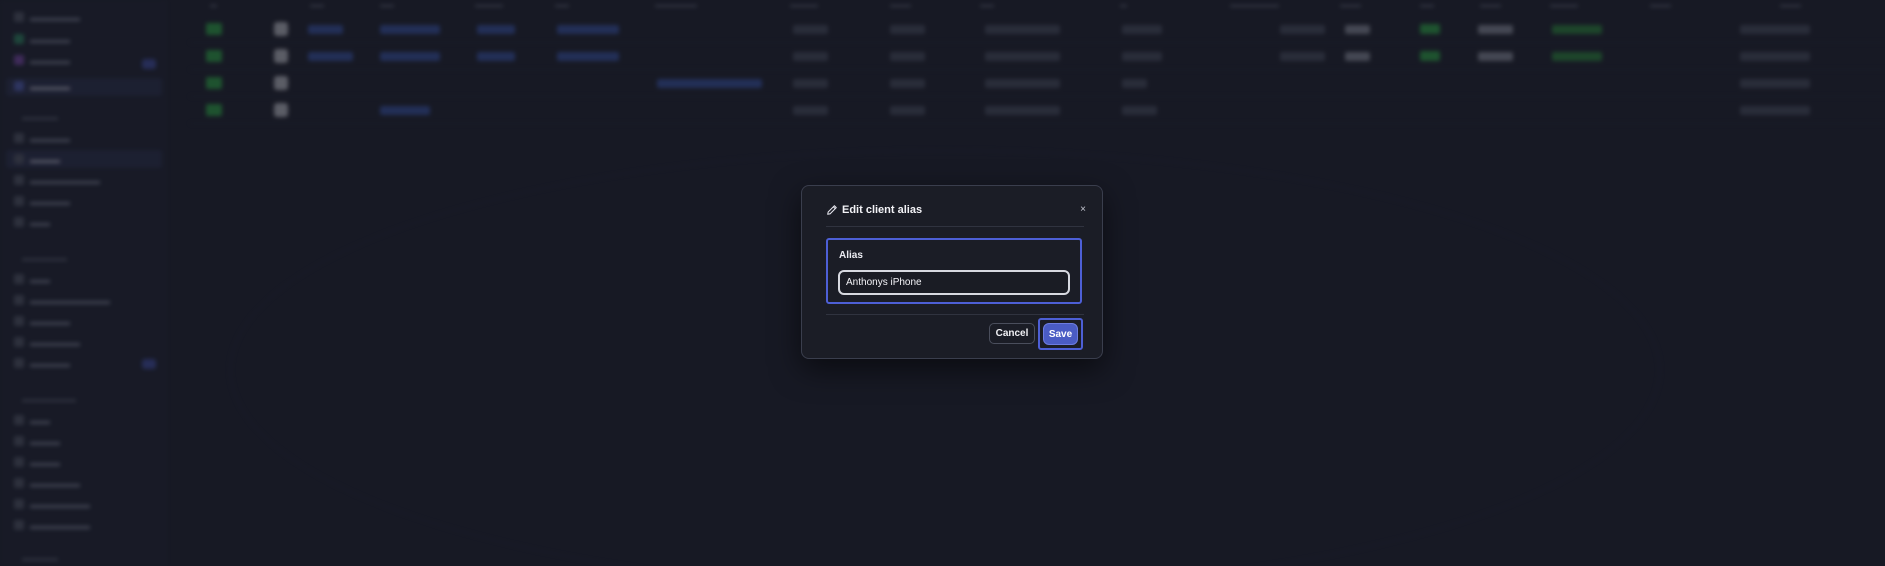  Describe the element at coordinates (955, 226) in the screenshot. I see `header-divider` at that location.